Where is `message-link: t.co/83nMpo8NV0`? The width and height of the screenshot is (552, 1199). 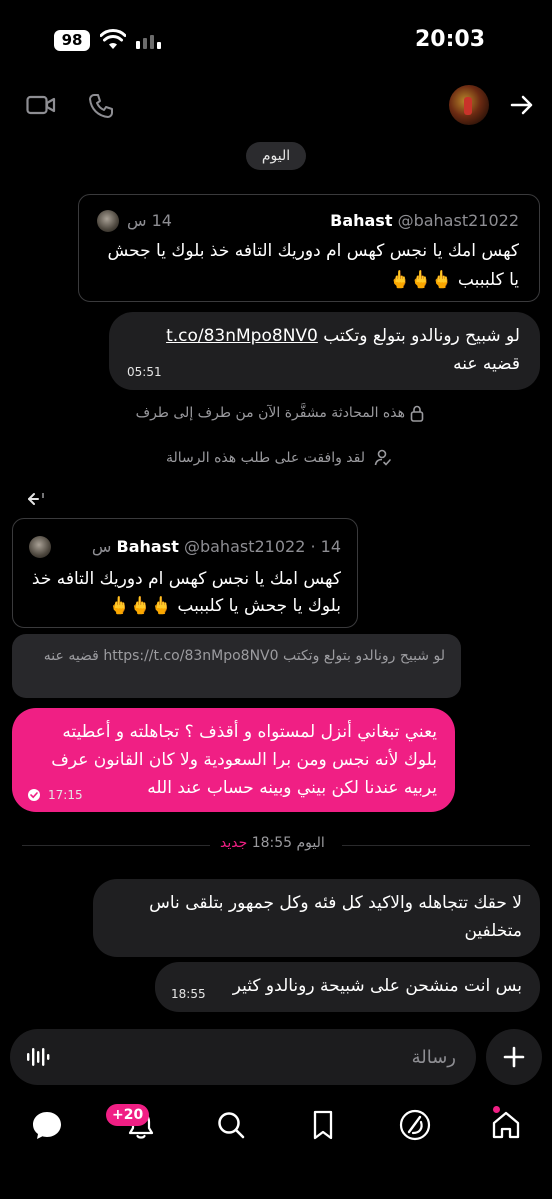 message-link: t.co/83nMpo8NV0 is located at coordinates (242, 336).